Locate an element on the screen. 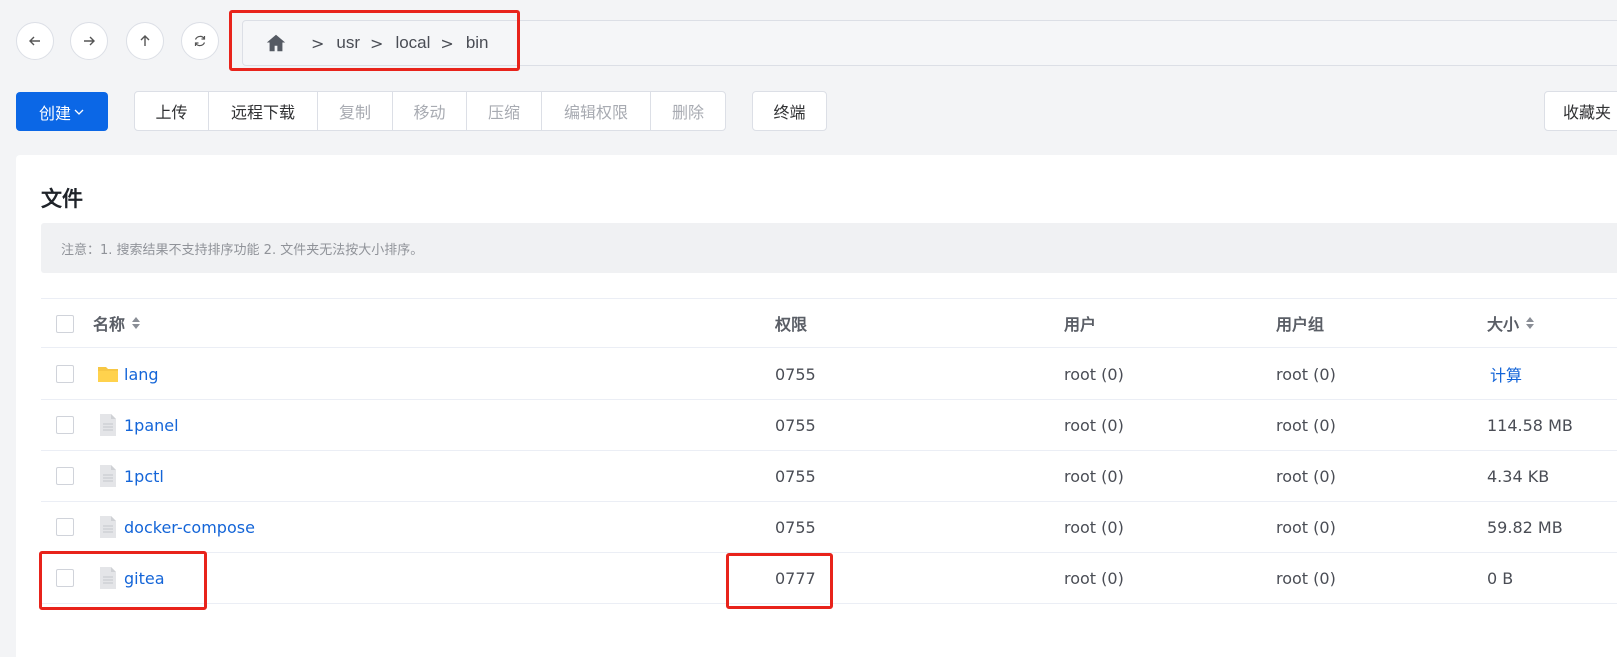 This screenshot has width=1617, height=657. path-segment-usr: usr is located at coordinates (348, 43).